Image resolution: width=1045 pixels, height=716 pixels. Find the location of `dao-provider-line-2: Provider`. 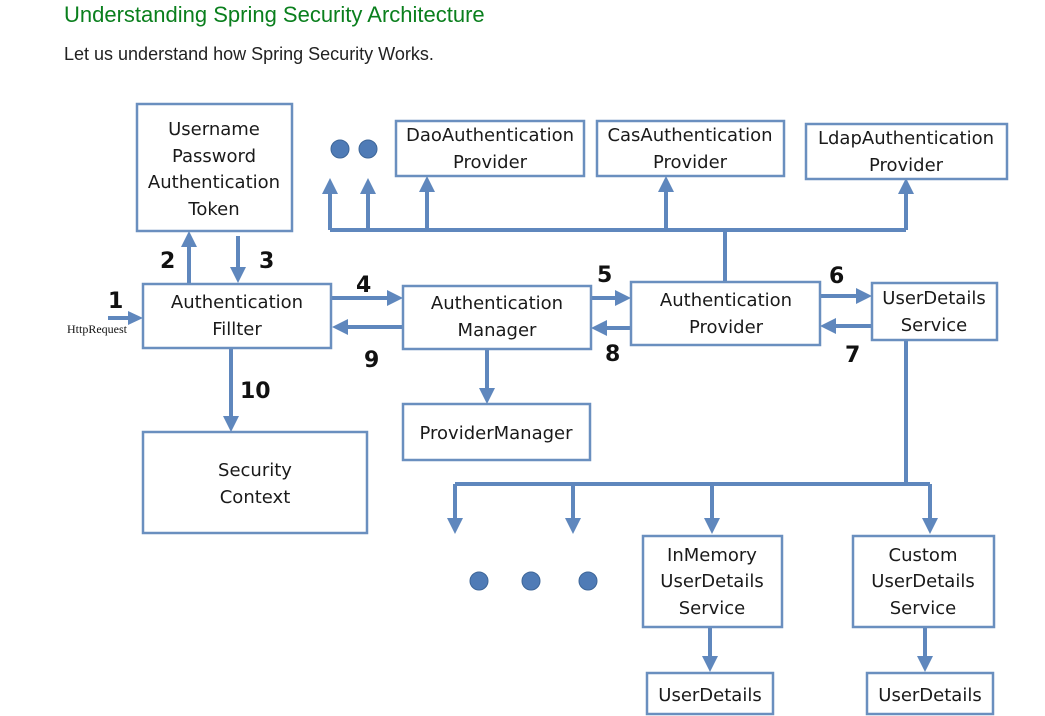

dao-provider-line-2: Provider is located at coordinates (490, 162).